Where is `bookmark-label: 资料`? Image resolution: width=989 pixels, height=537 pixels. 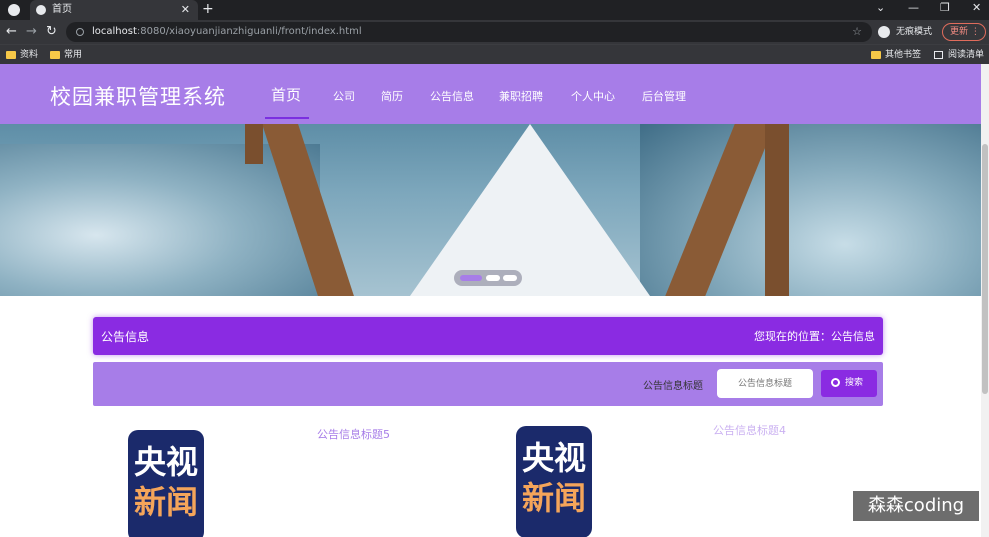
bookmark-label: 资料 is located at coordinates (29, 55).